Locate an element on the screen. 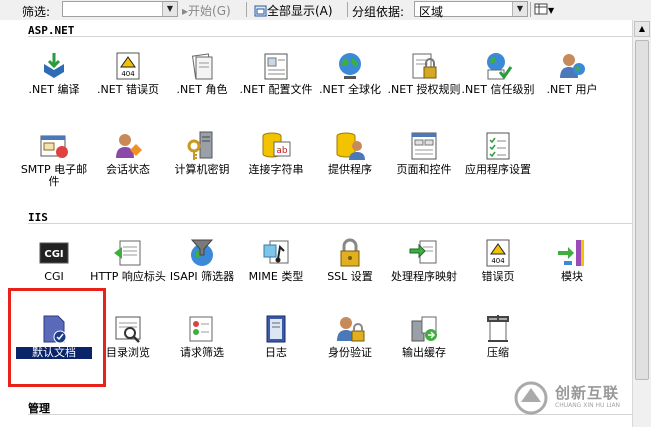 The image size is (651, 427). scroll-thumb is located at coordinates (642, 210).